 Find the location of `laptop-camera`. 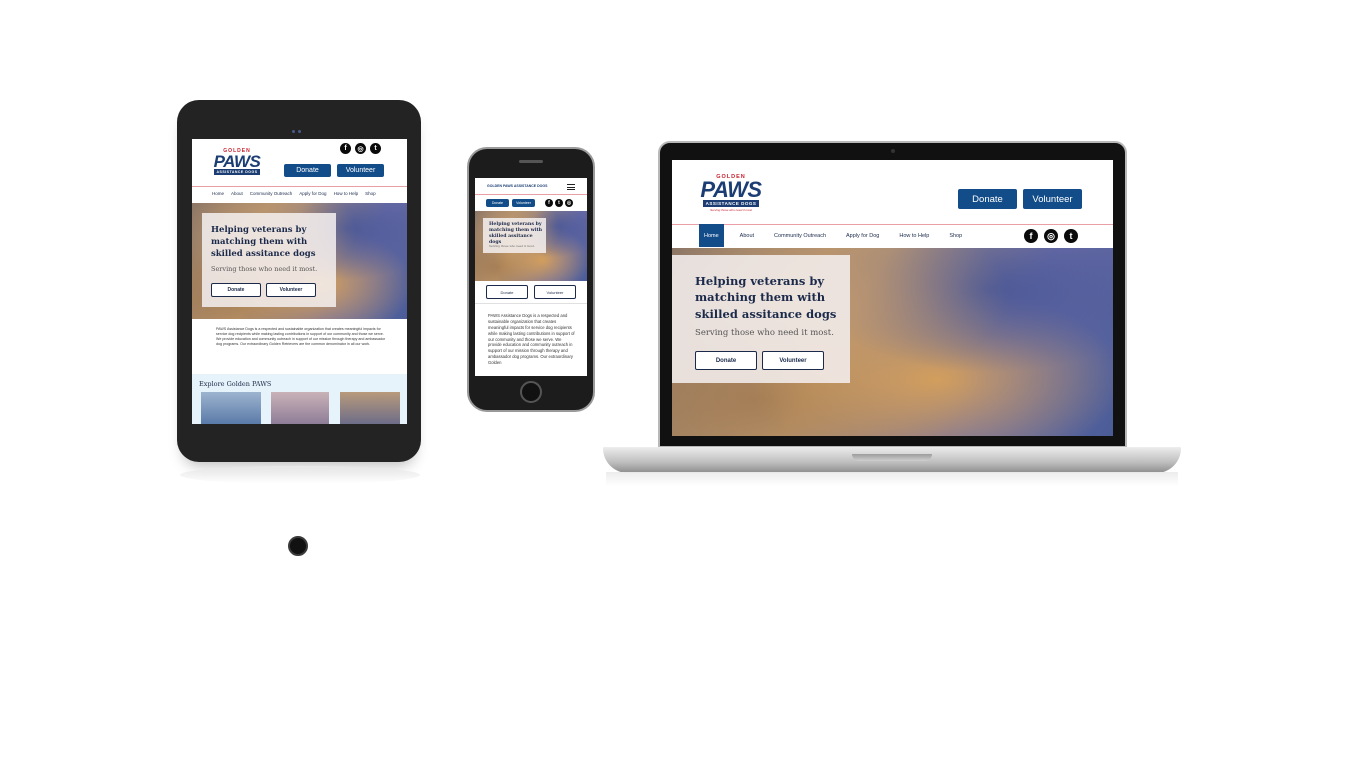

laptop-camera is located at coordinates (893, 151).